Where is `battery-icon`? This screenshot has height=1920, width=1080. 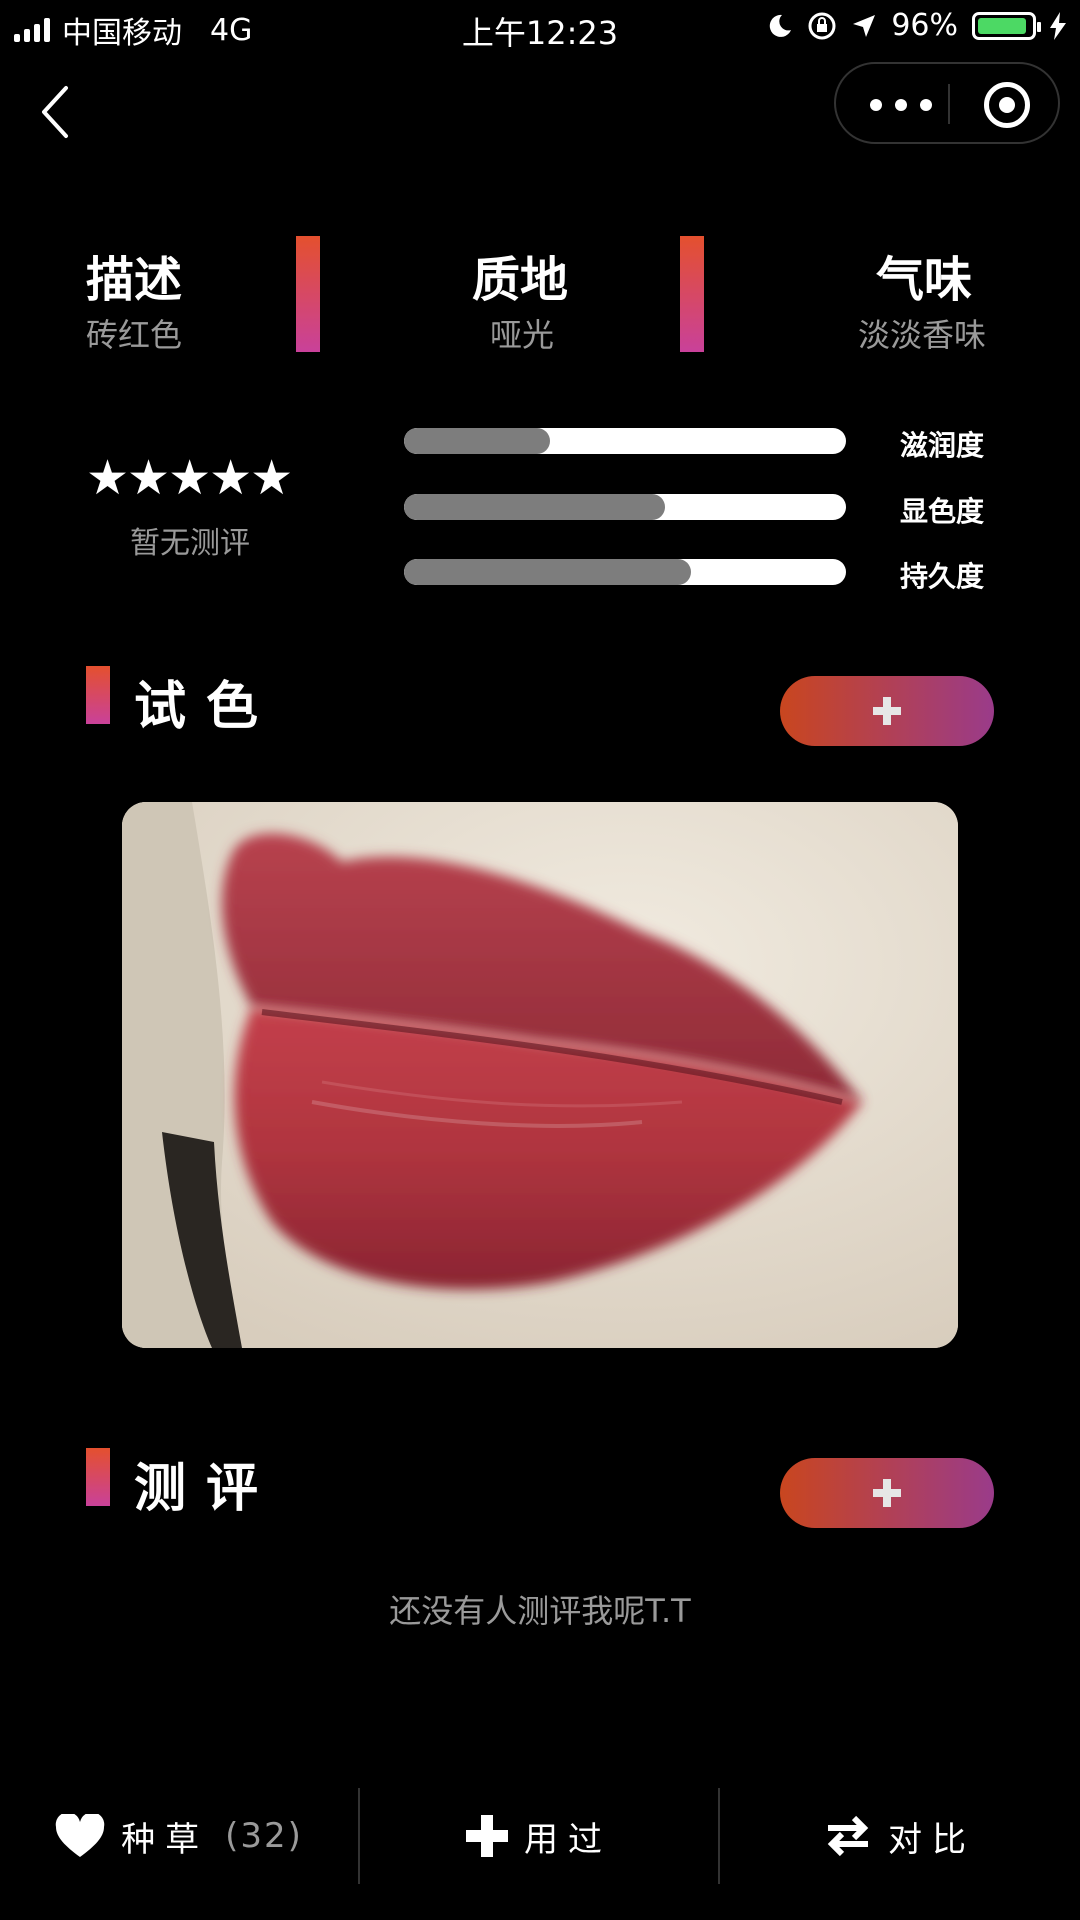 battery-icon is located at coordinates (1006, 25).